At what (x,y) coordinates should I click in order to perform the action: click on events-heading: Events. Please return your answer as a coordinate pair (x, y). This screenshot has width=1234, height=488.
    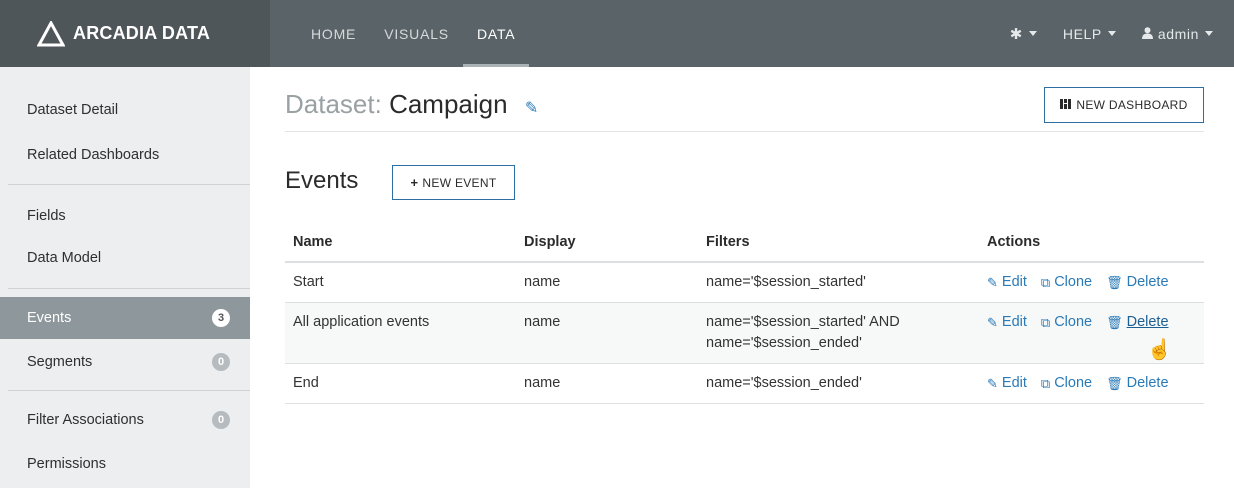
    Looking at the image, I should click on (322, 180).